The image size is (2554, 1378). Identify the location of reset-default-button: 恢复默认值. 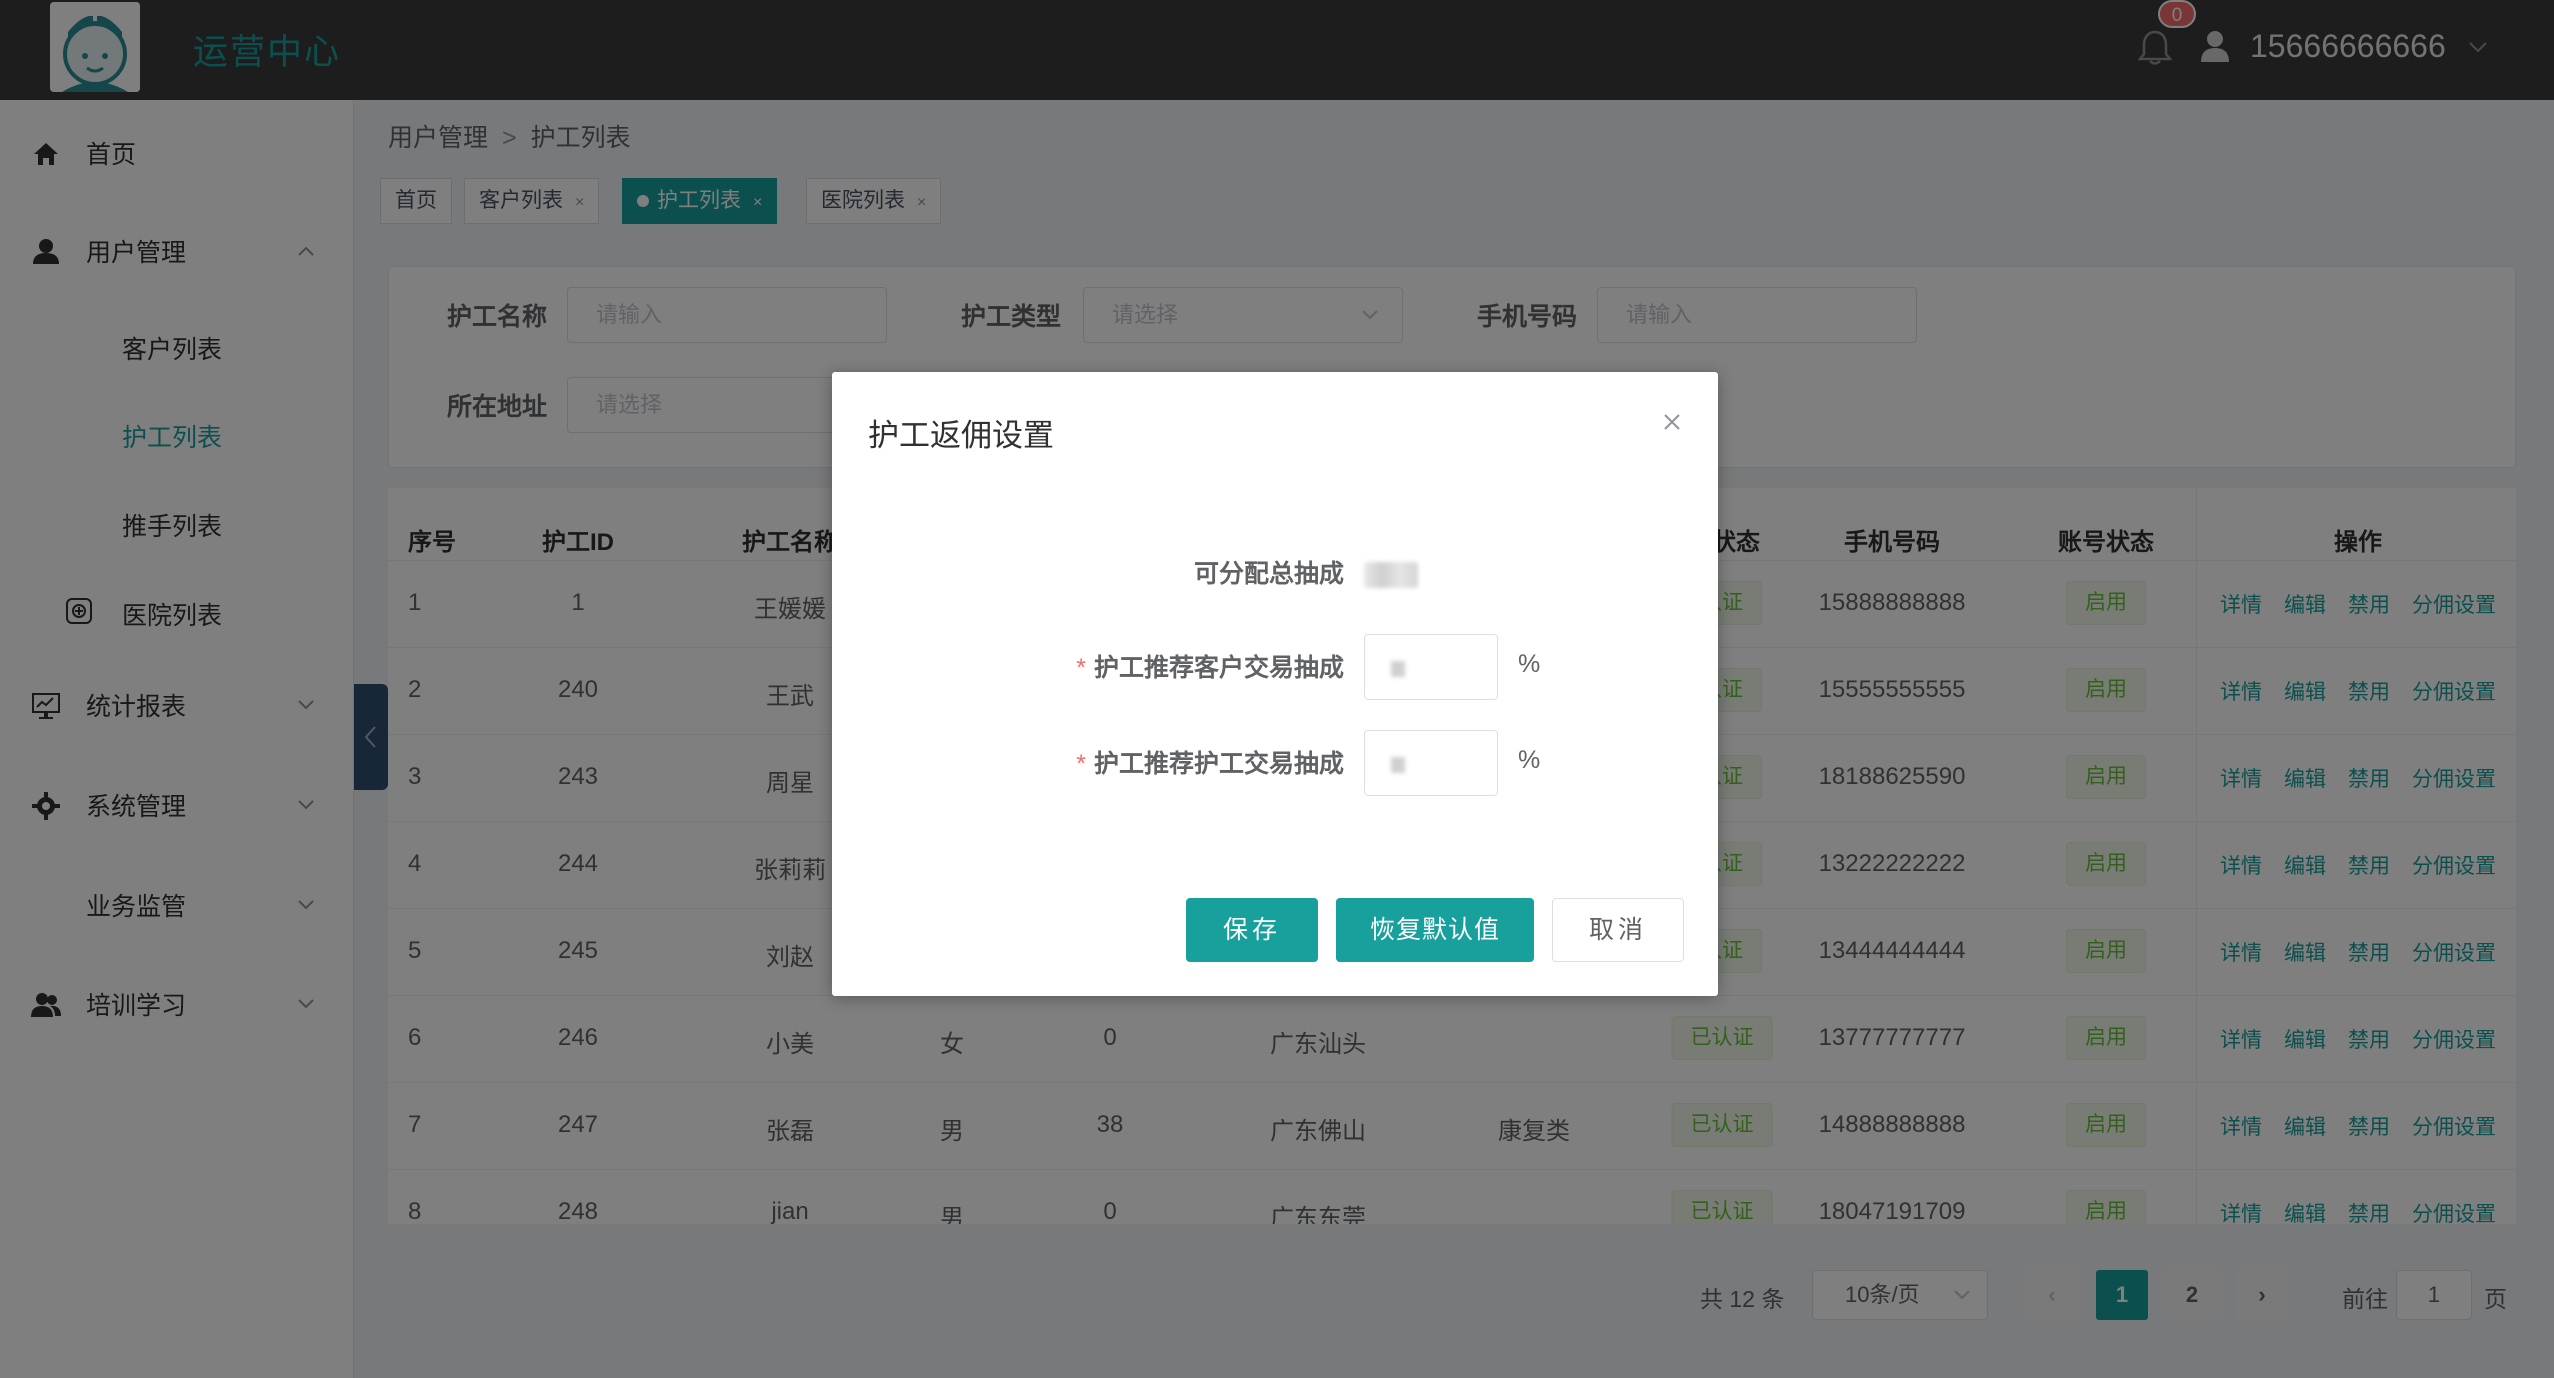
(1435, 930).